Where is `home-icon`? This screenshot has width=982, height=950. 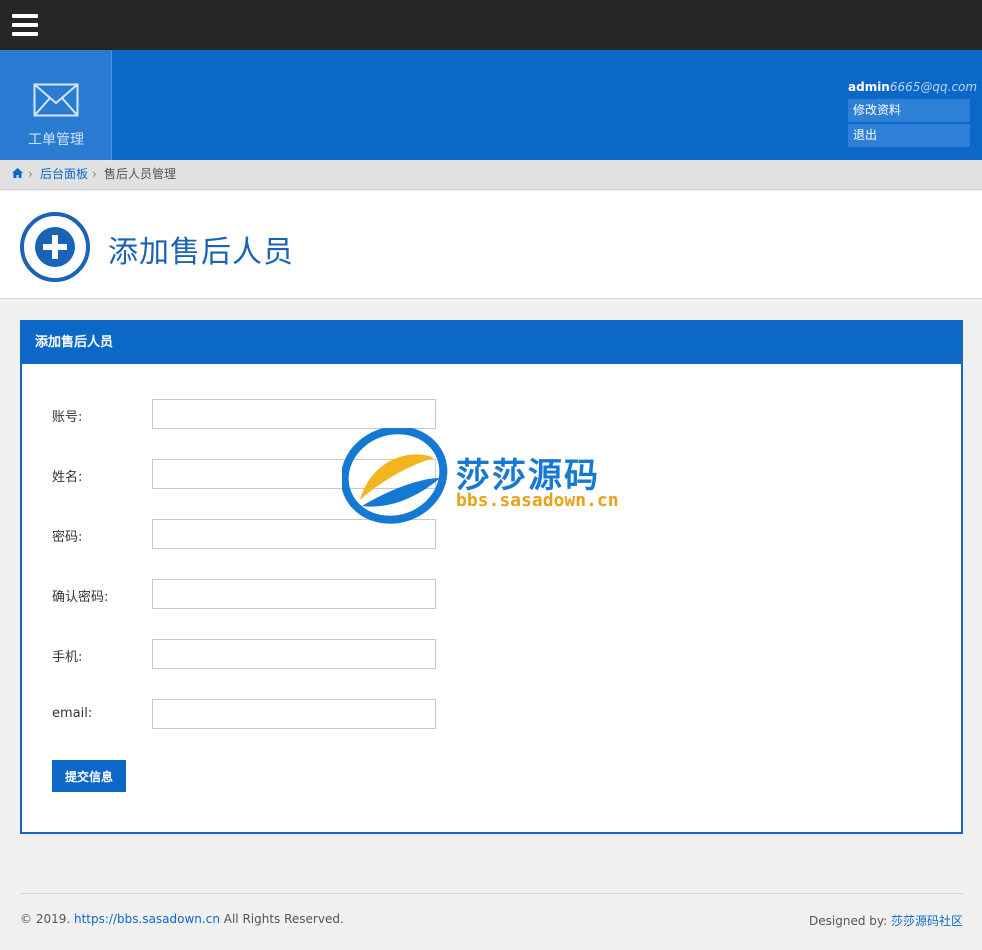
home-icon is located at coordinates (17, 173).